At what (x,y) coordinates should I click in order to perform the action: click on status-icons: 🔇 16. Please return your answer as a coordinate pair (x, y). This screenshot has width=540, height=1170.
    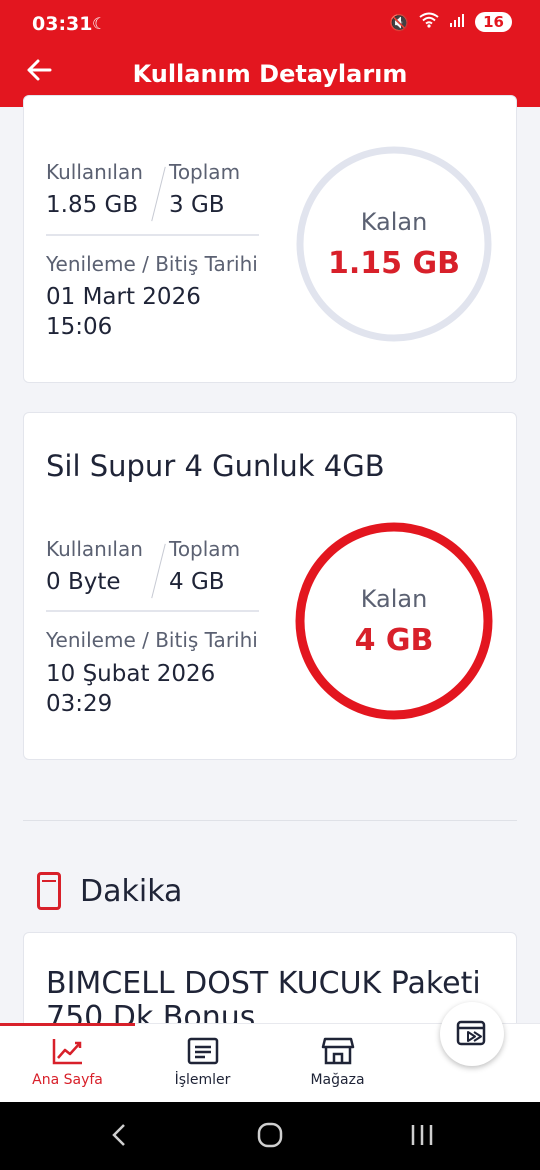
    Looking at the image, I should click on (450, 22).